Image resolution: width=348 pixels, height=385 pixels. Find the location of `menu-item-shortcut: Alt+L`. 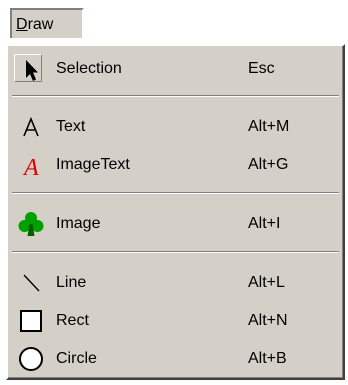

menu-item-shortcut: Alt+L is located at coordinates (266, 282).